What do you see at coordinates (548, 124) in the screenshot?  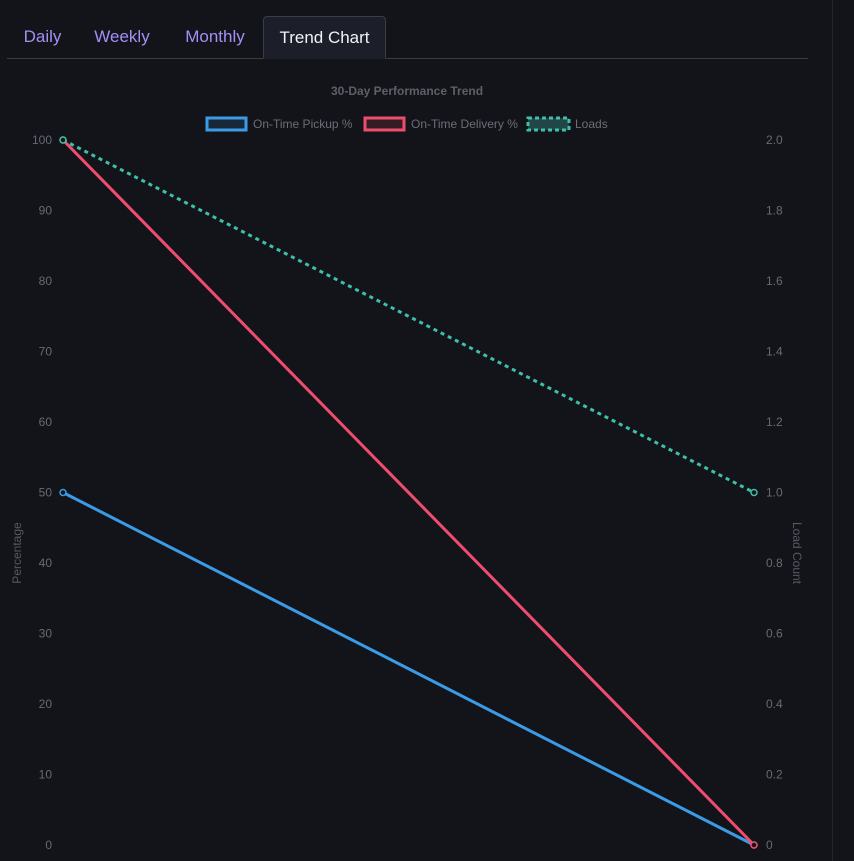 I see `legend-swatch-loads` at bounding box center [548, 124].